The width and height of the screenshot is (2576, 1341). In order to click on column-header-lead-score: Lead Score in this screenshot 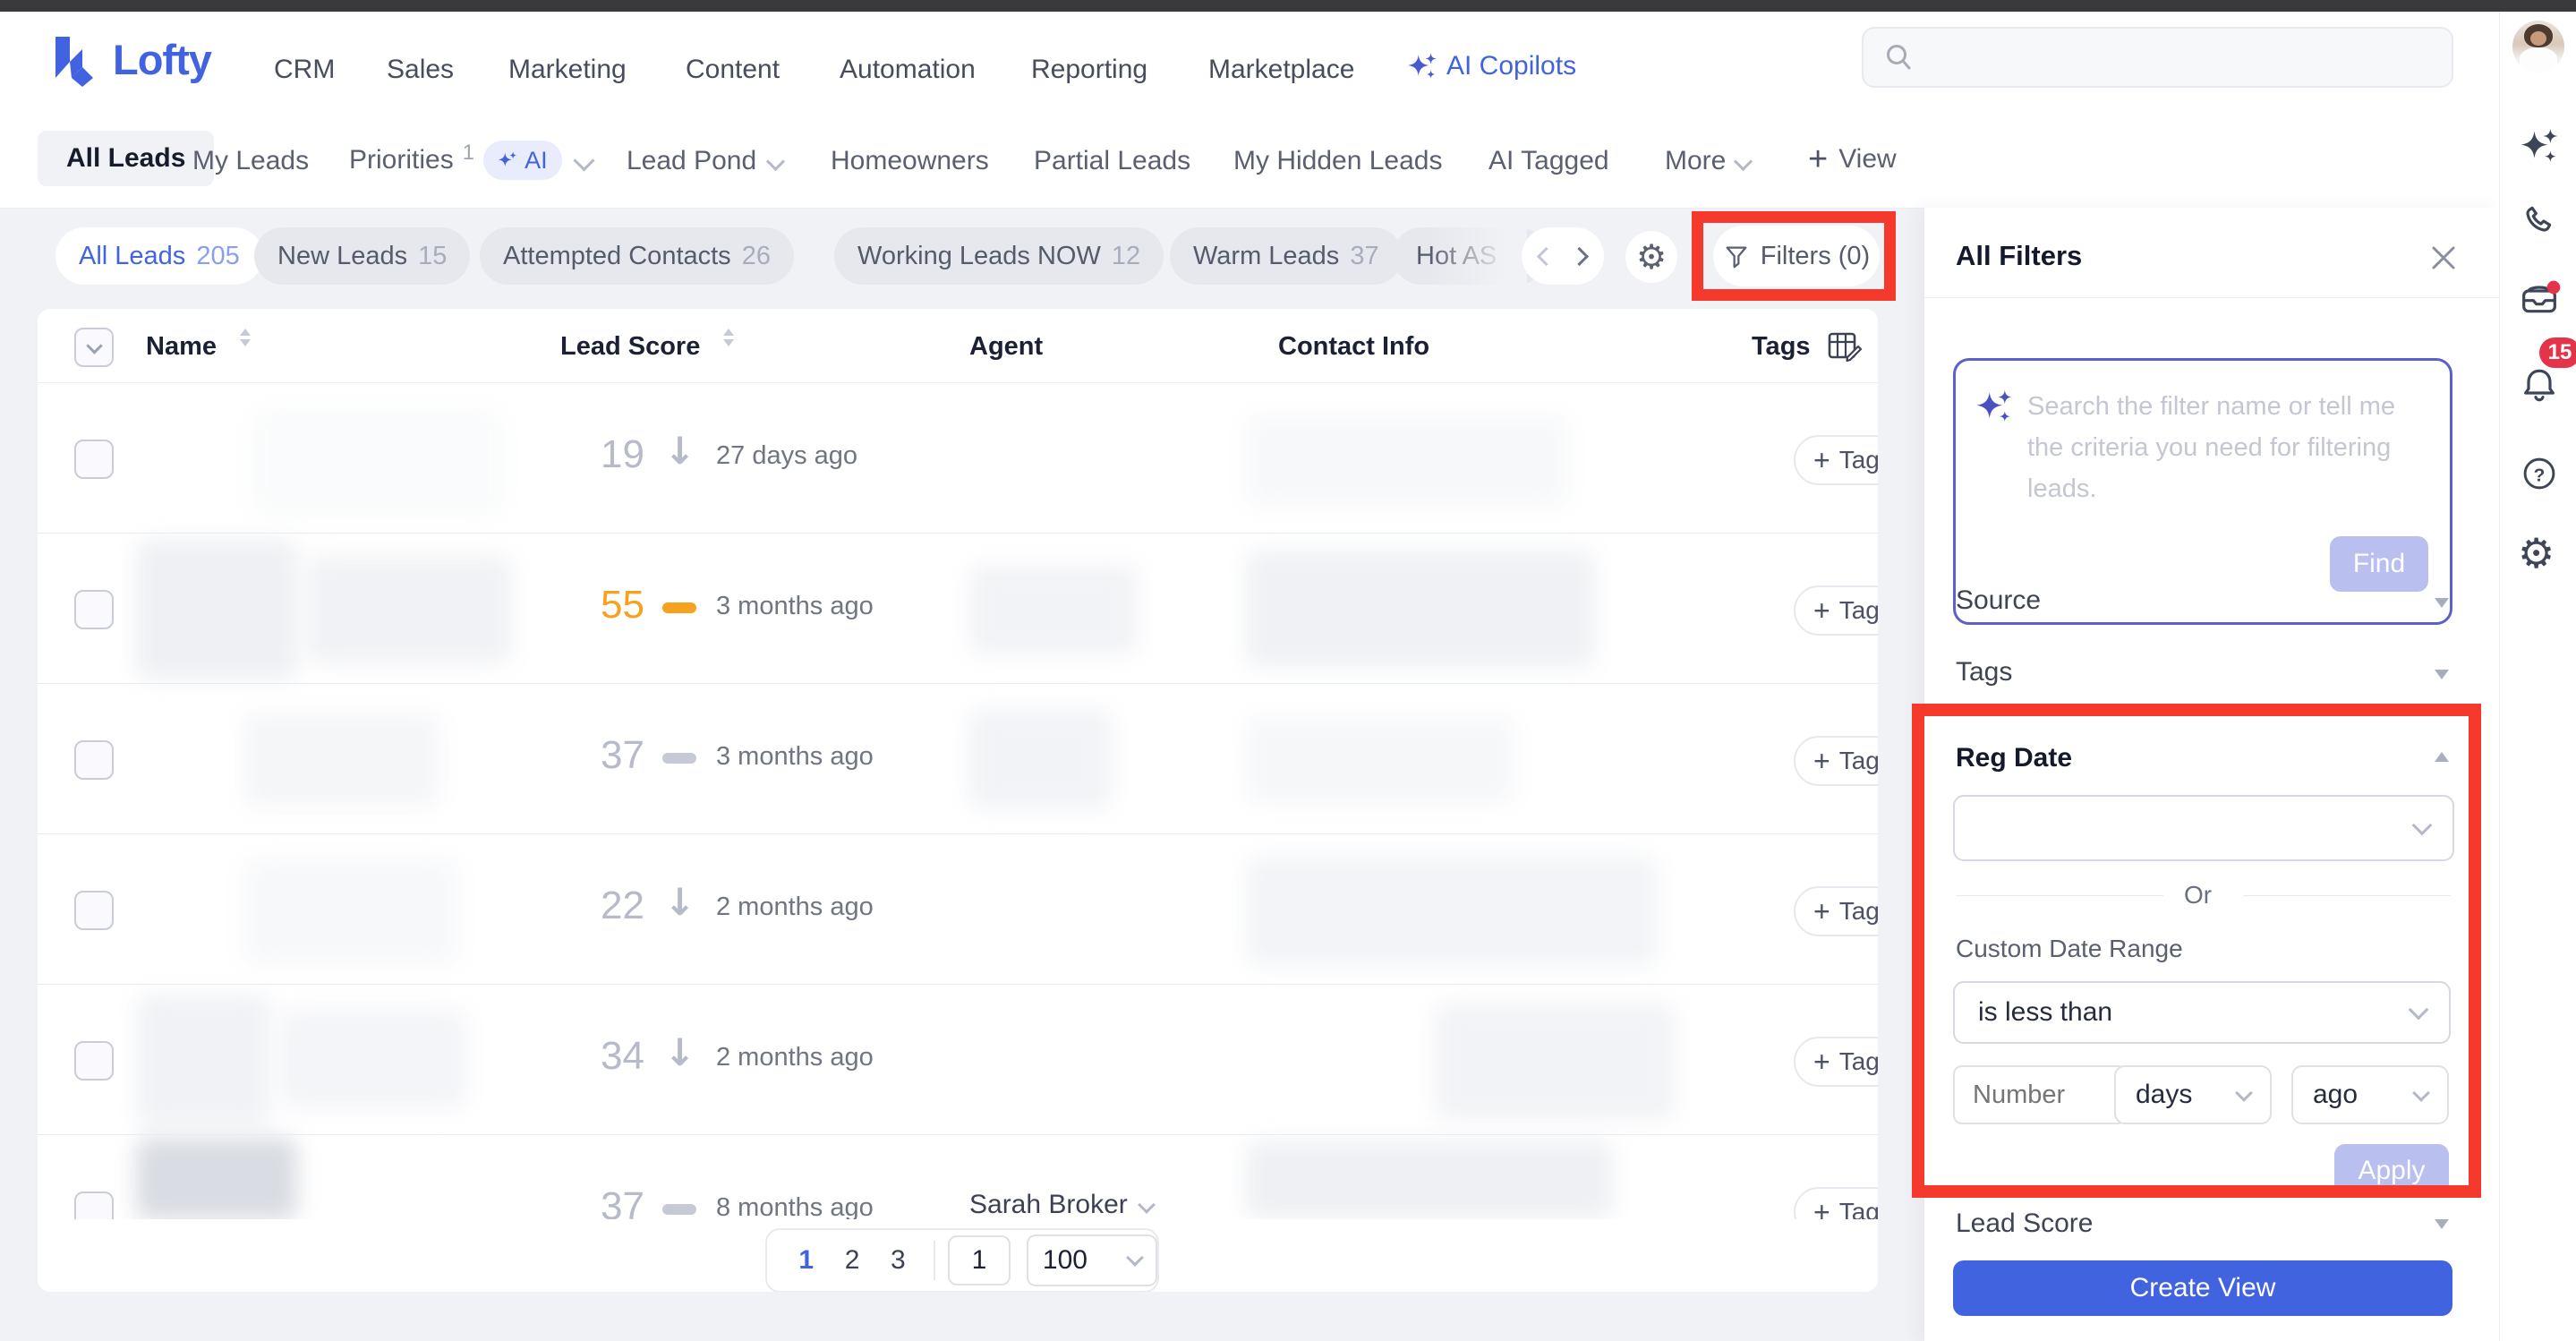, I will do `click(630, 347)`.